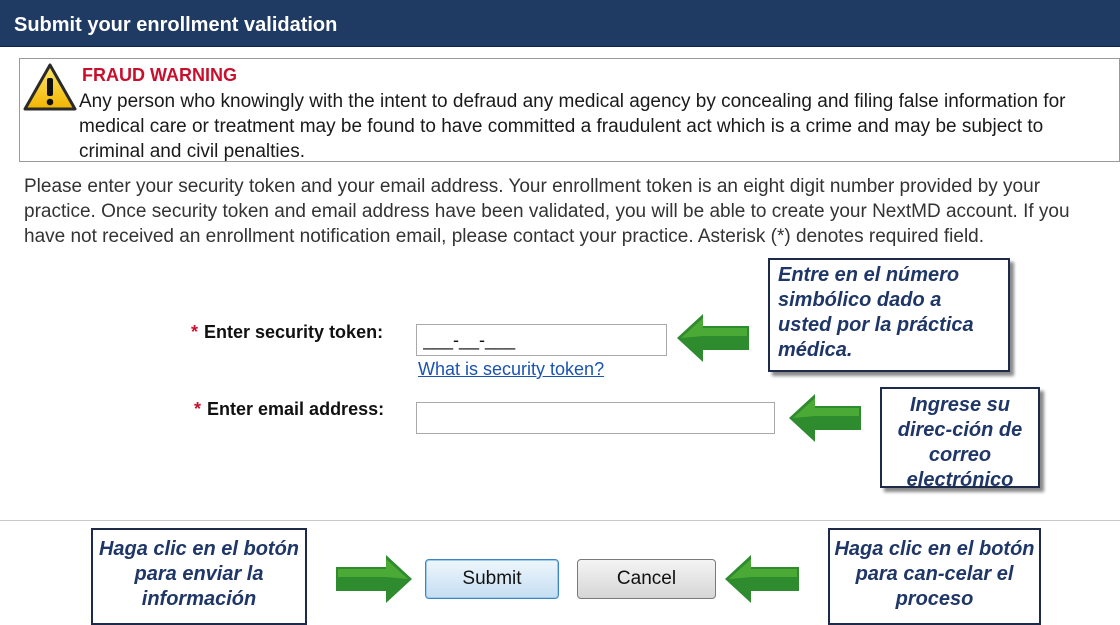 The width and height of the screenshot is (1120, 625). What do you see at coordinates (296, 409) in the screenshot?
I see `email-label-text: Enter email address:` at bounding box center [296, 409].